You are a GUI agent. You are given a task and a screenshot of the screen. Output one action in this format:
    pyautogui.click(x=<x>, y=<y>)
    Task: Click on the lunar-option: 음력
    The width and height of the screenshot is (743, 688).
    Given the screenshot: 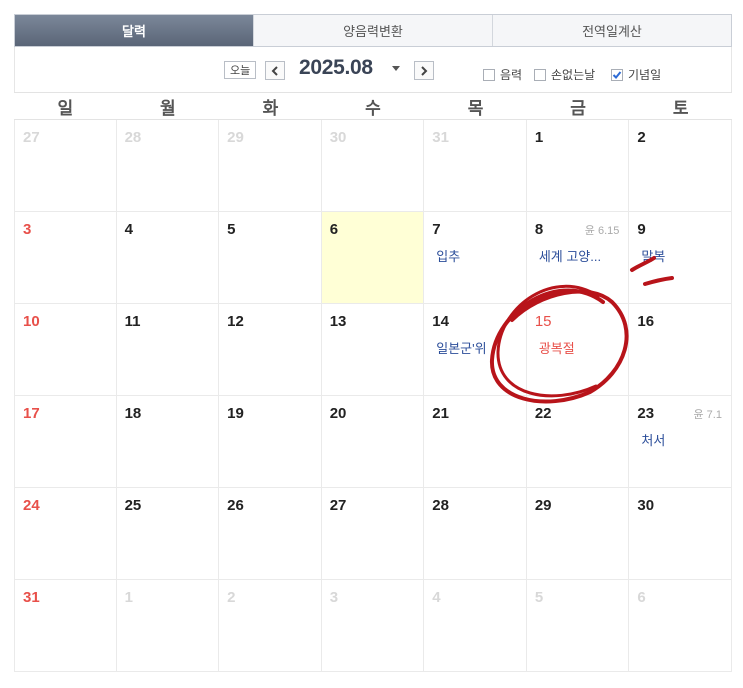 What is the action you would take?
    pyautogui.click(x=502, y=74)
    